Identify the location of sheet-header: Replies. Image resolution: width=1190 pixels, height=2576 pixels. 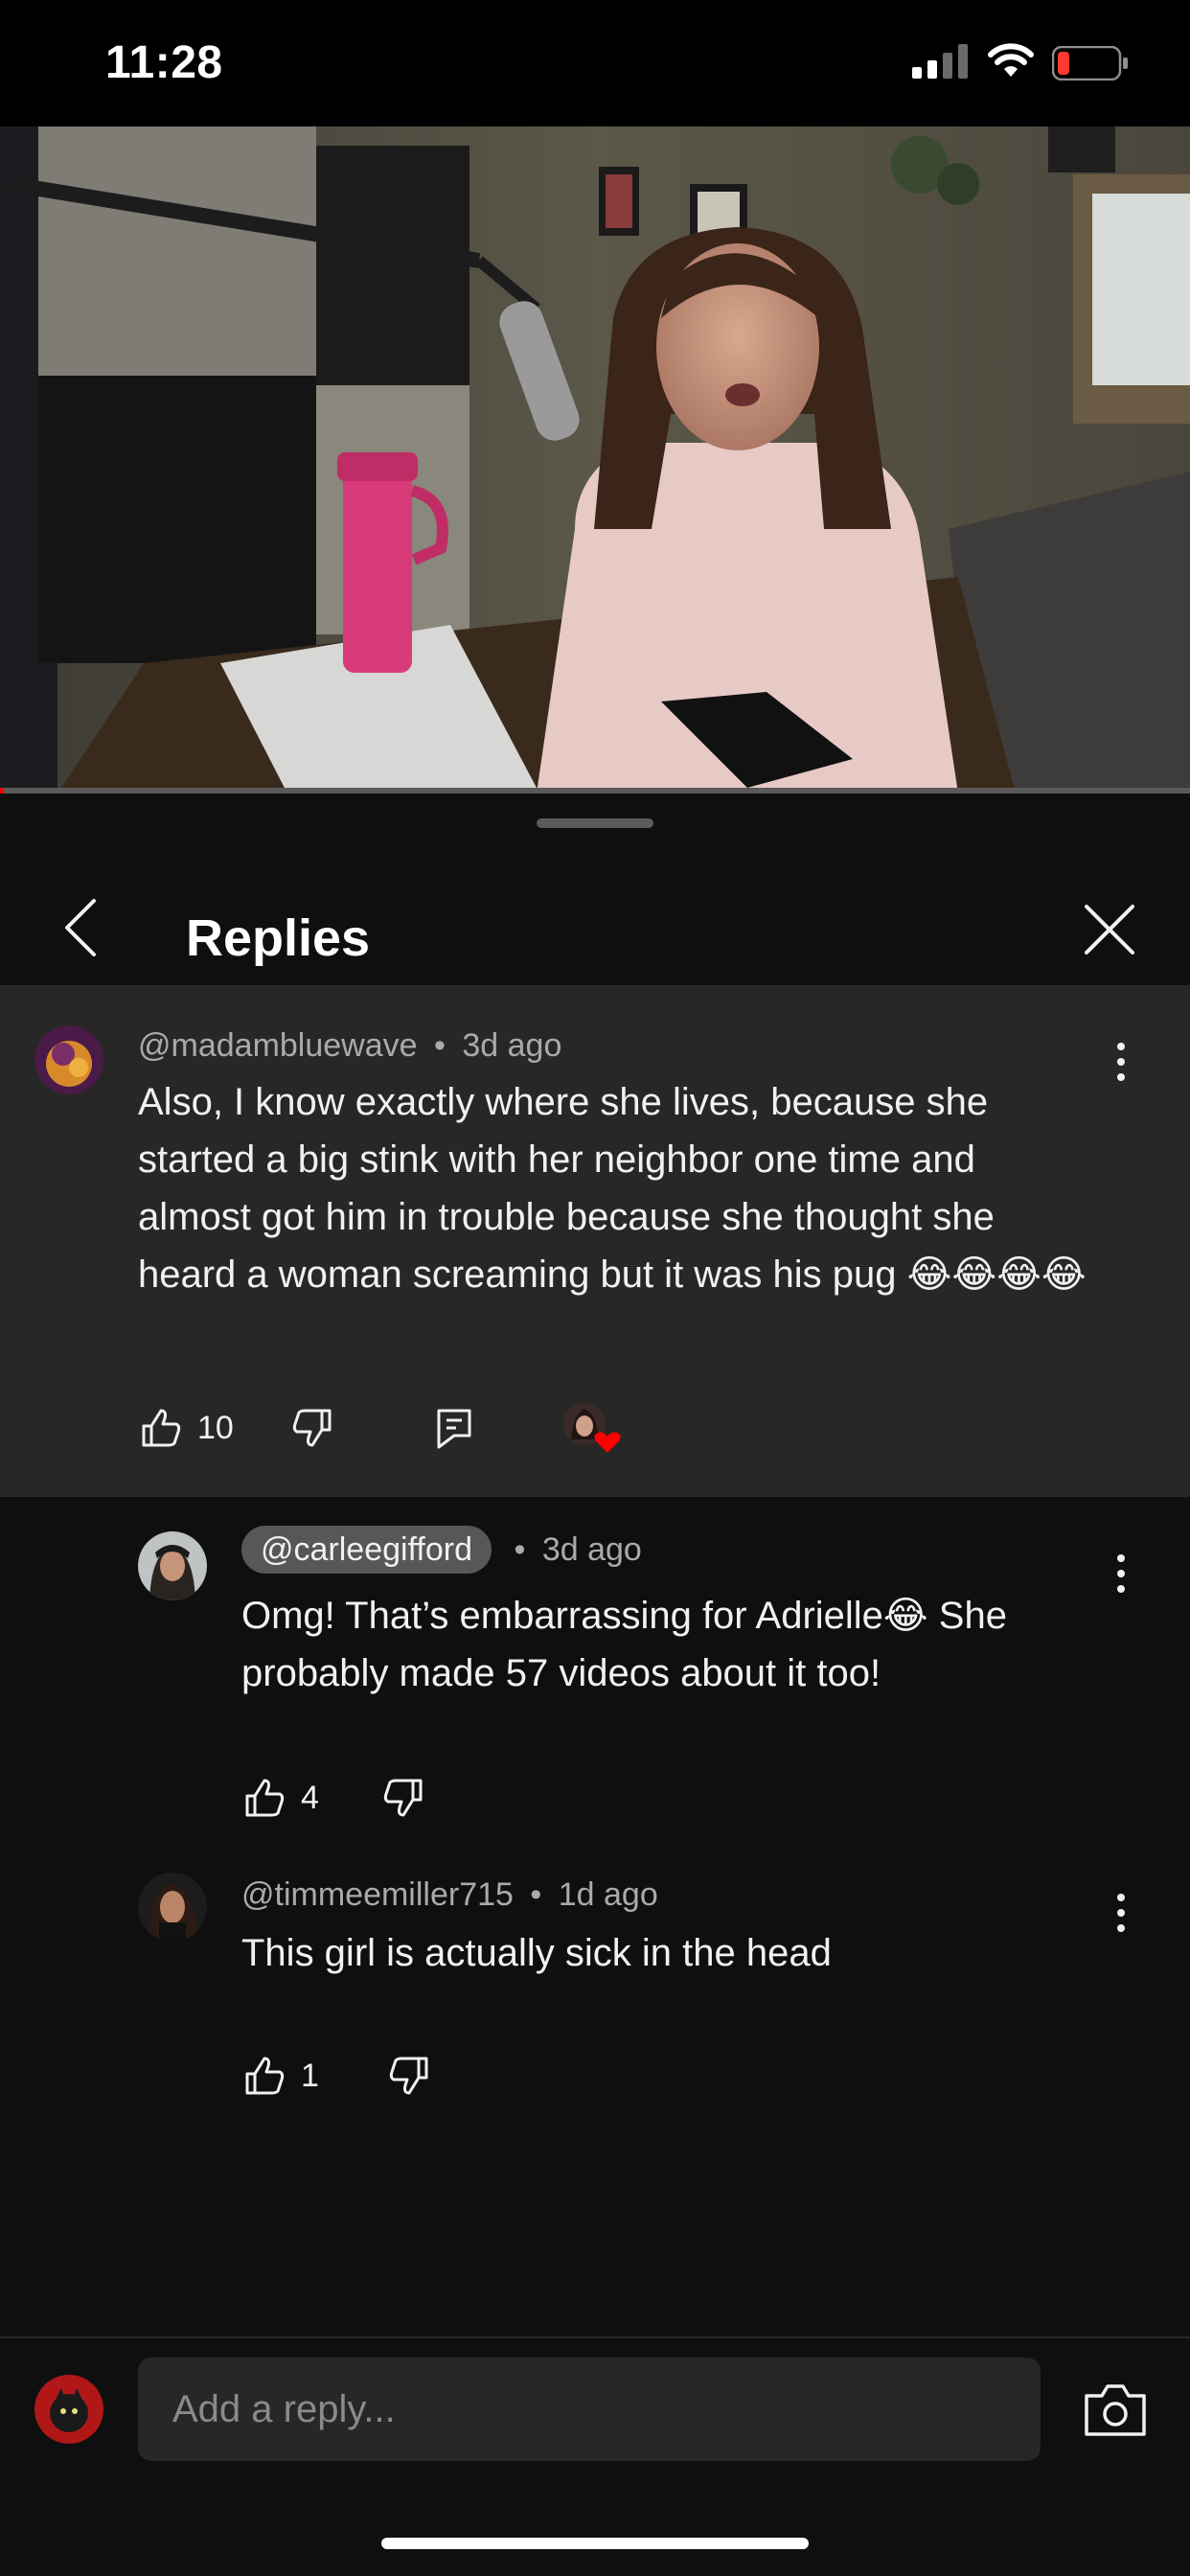
(595, 910).